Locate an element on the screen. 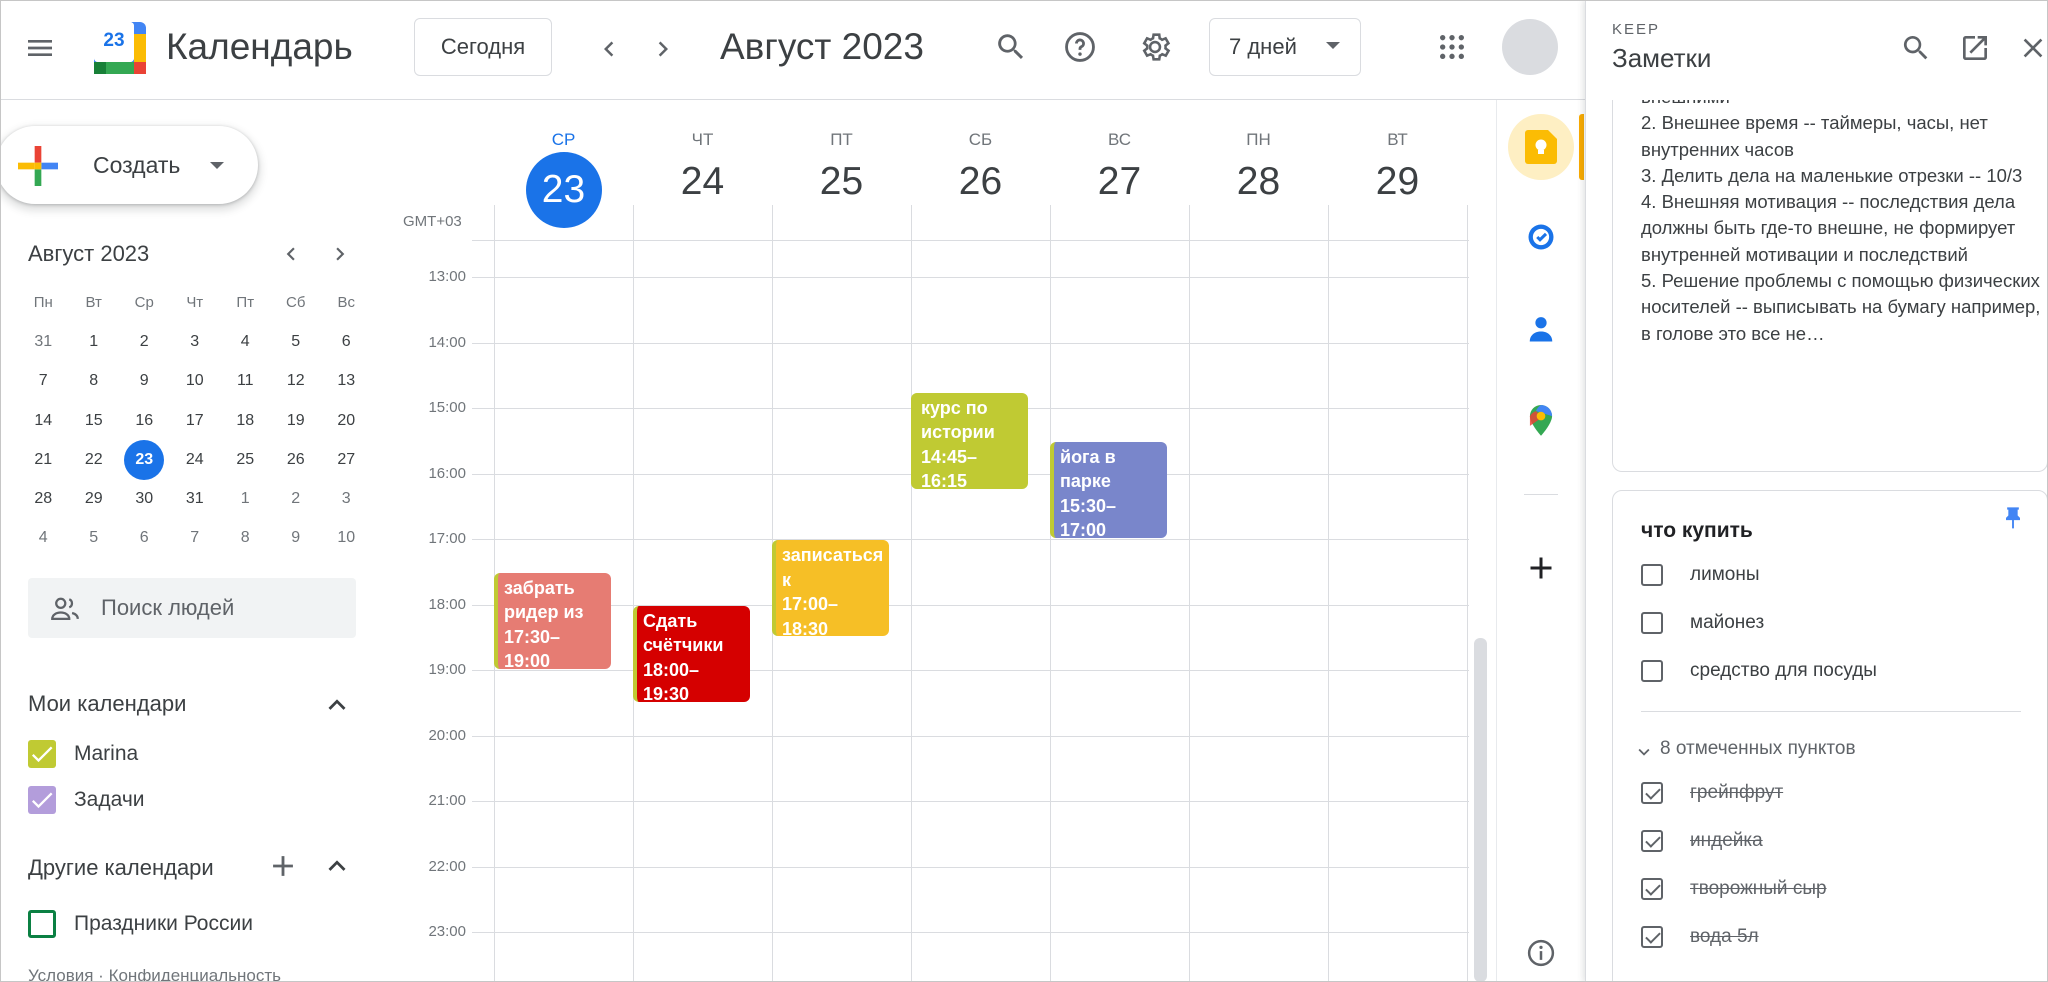  mini-calendar-day: 20 is located at coordinates (346, 420).